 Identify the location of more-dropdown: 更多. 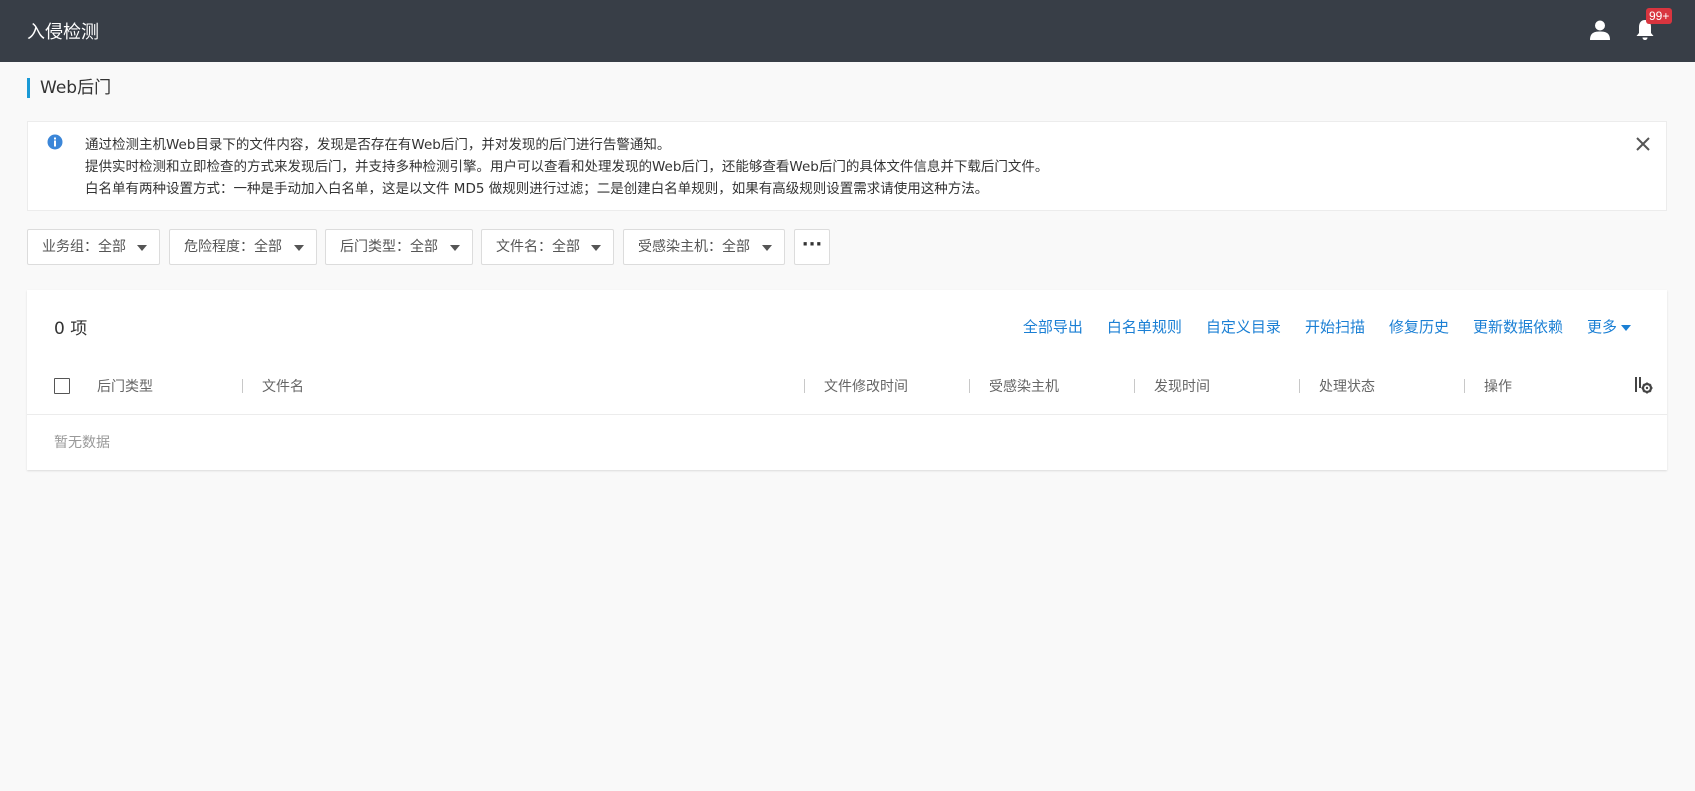
(1609, 326).